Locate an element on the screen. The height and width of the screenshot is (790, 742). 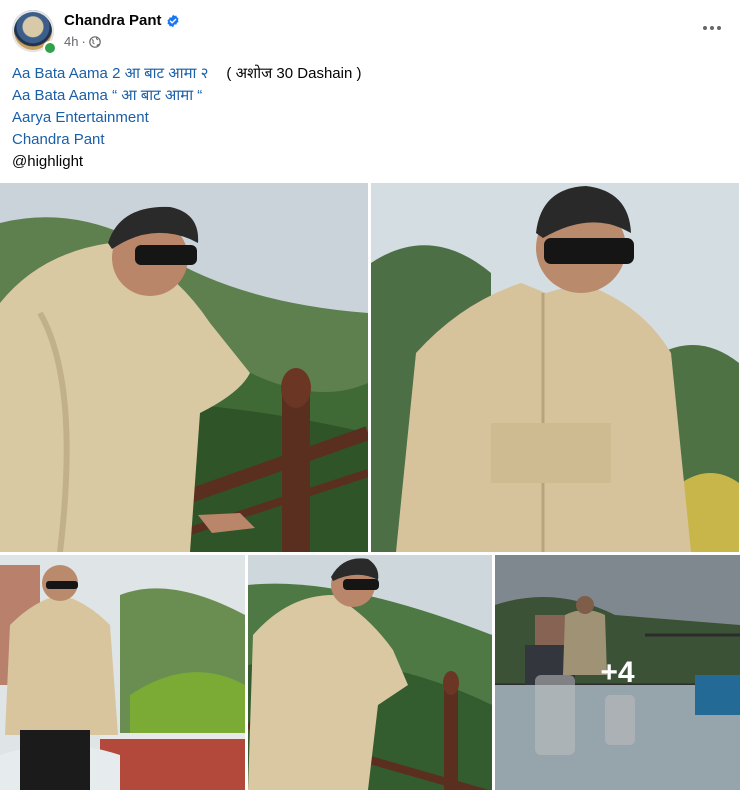
profile-link: Chandra Pant is located at coordinates (58, 140).